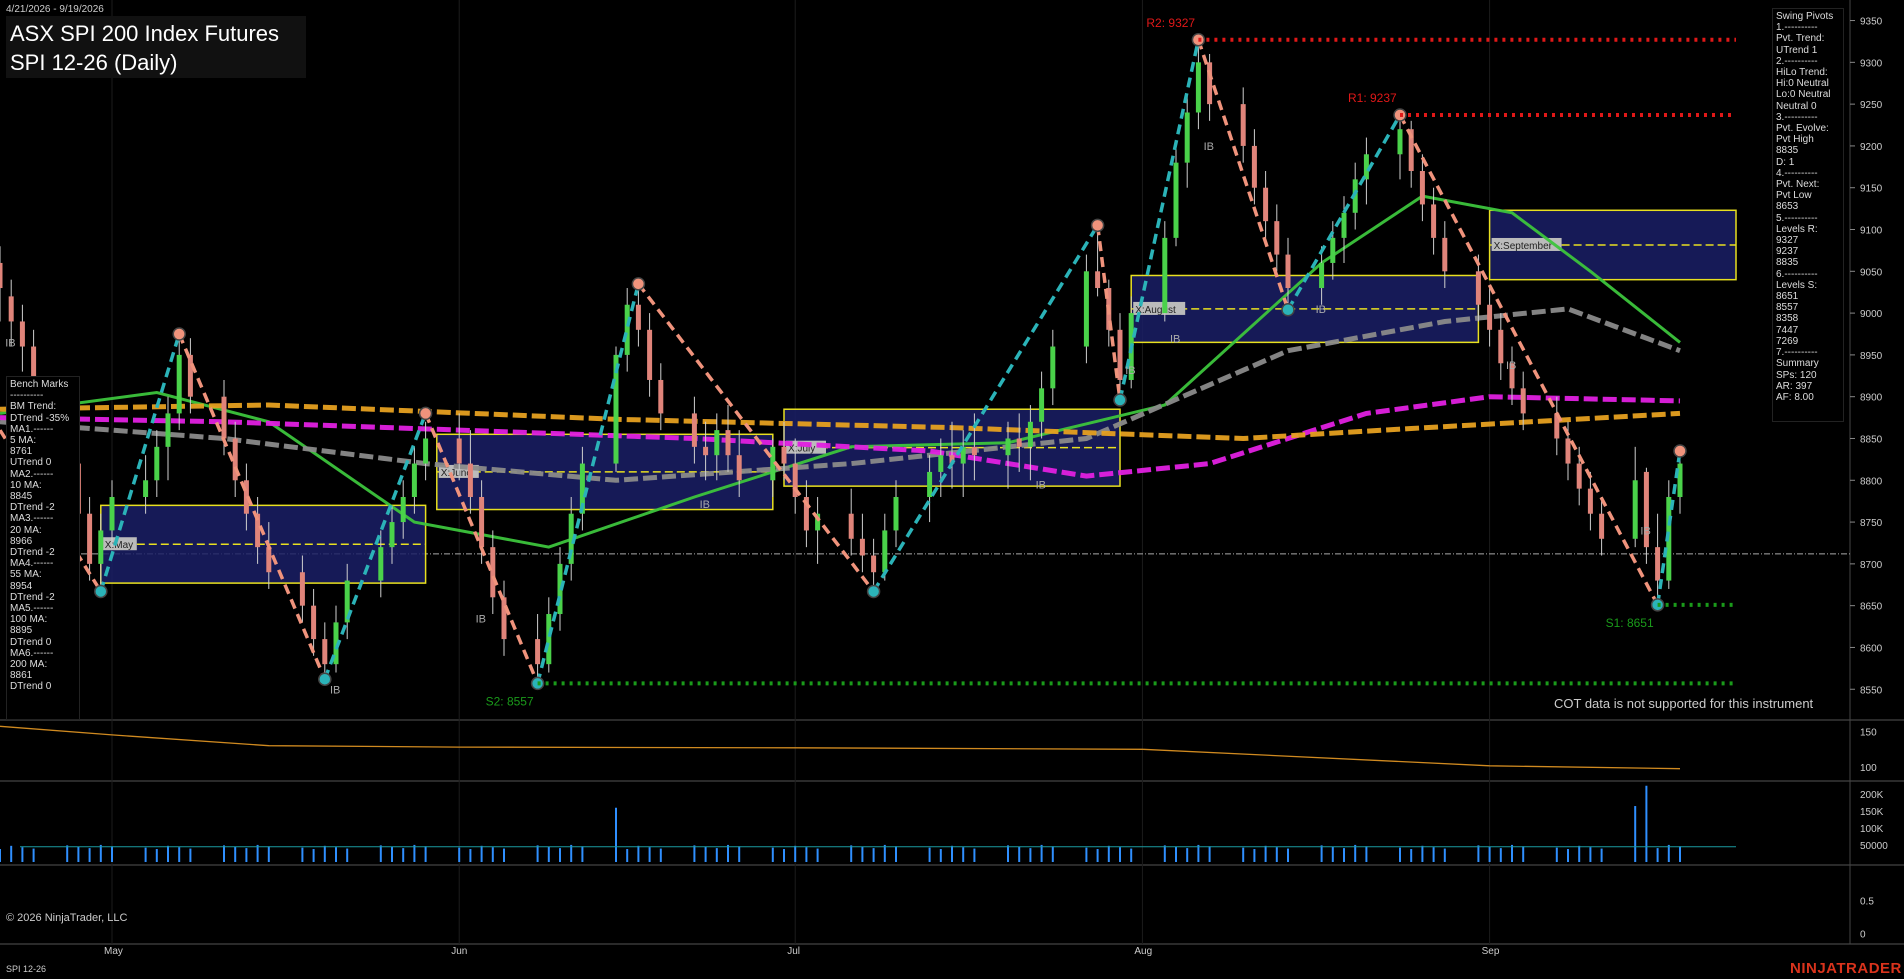  I want to click on y-tick-label: 9200, so click(1871, 147).